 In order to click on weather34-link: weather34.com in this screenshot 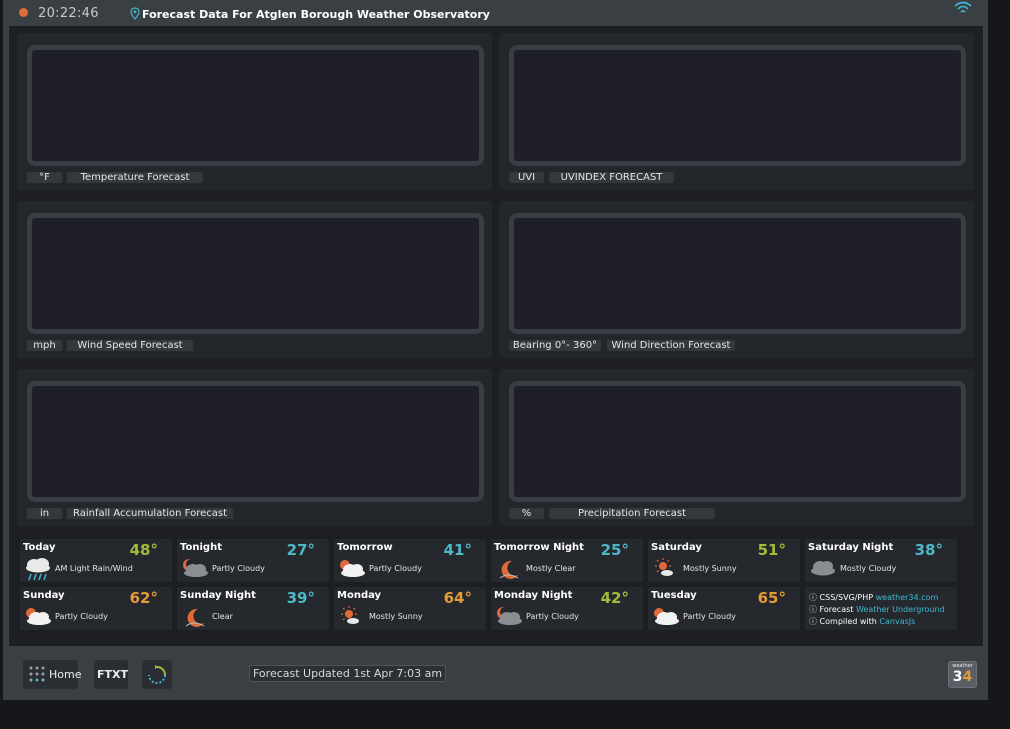, I will do `click(907, 597)`.